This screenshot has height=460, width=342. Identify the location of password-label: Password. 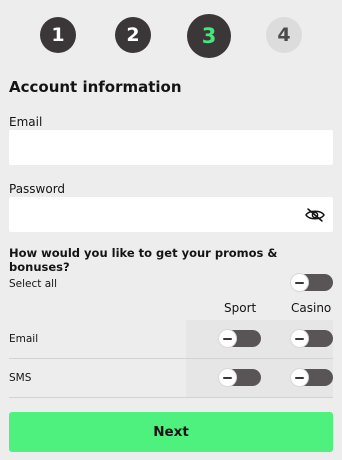
(37, 189).